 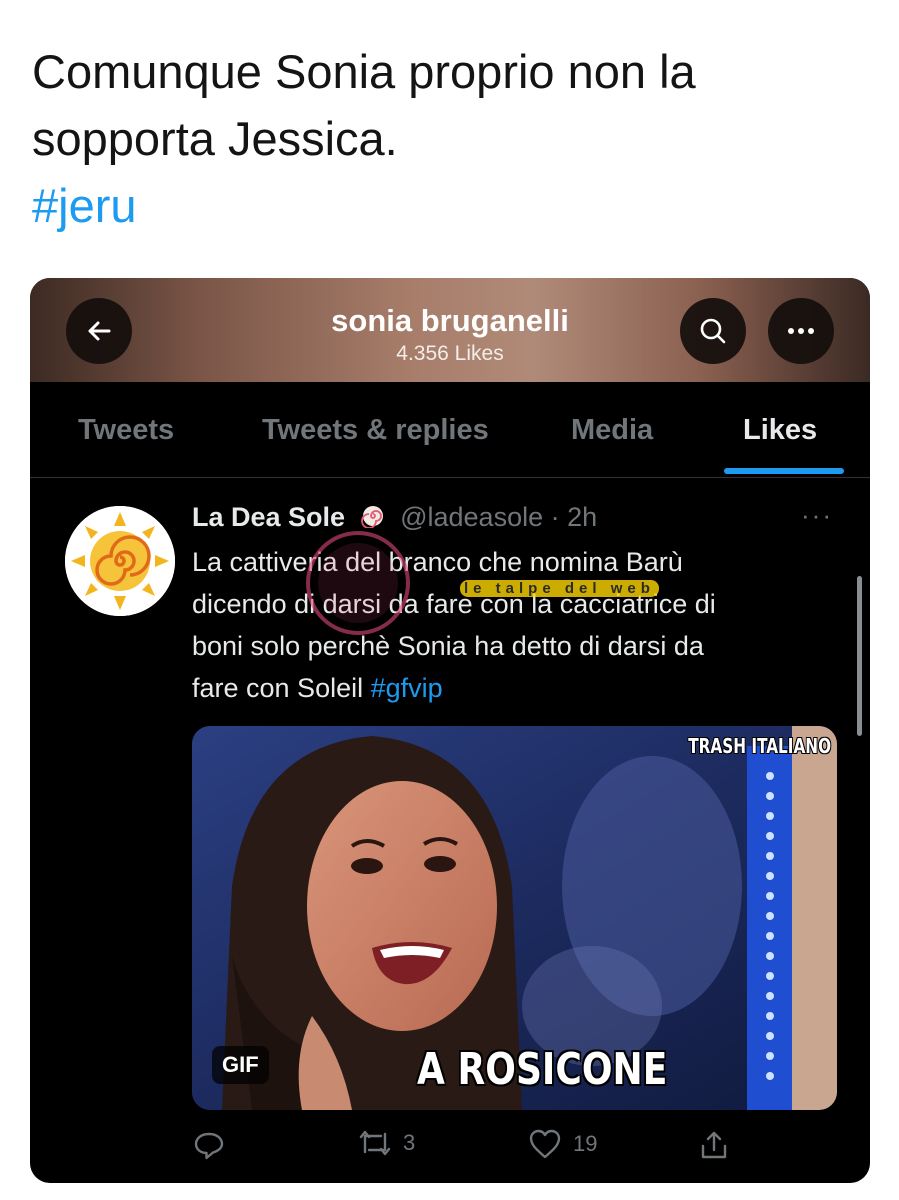 I want to click on more-button, so click(x=801, y=331).